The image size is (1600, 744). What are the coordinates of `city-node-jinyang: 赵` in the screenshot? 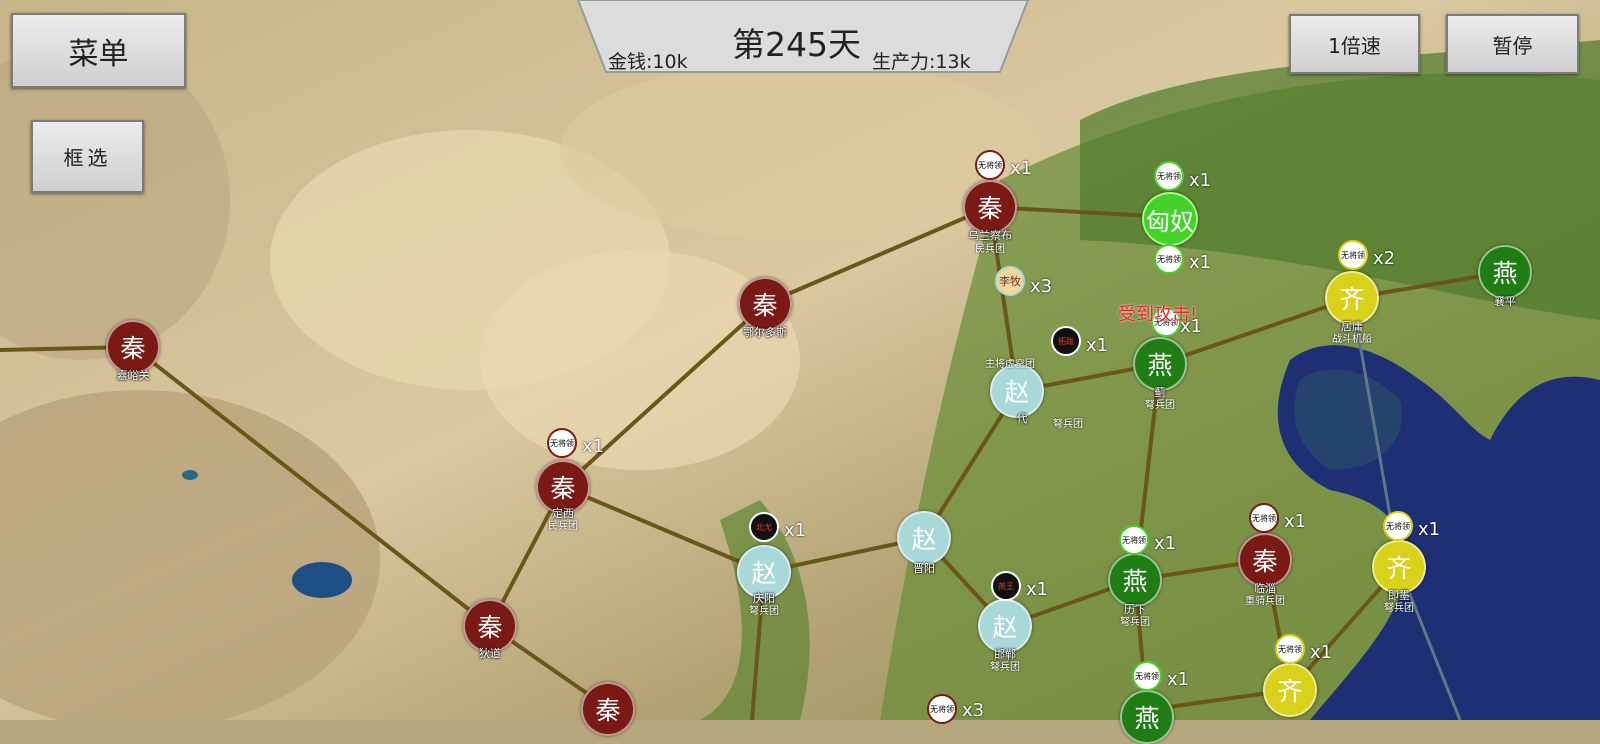 It's located at (924, 538).